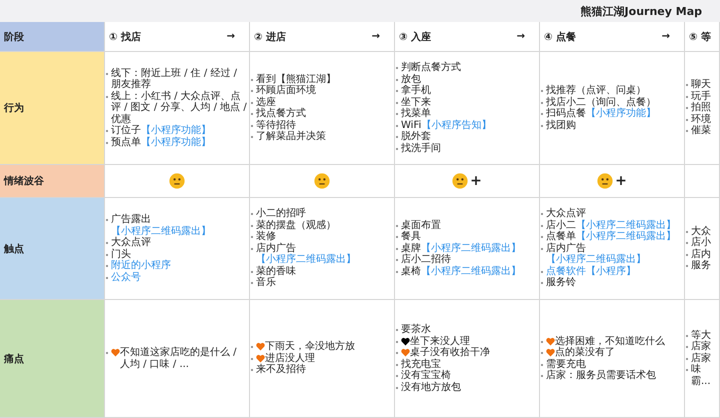 Image resolution: width=720 pixels, height=418 pixels. I want to click on list-item: 脱外套, so click(416, 136).